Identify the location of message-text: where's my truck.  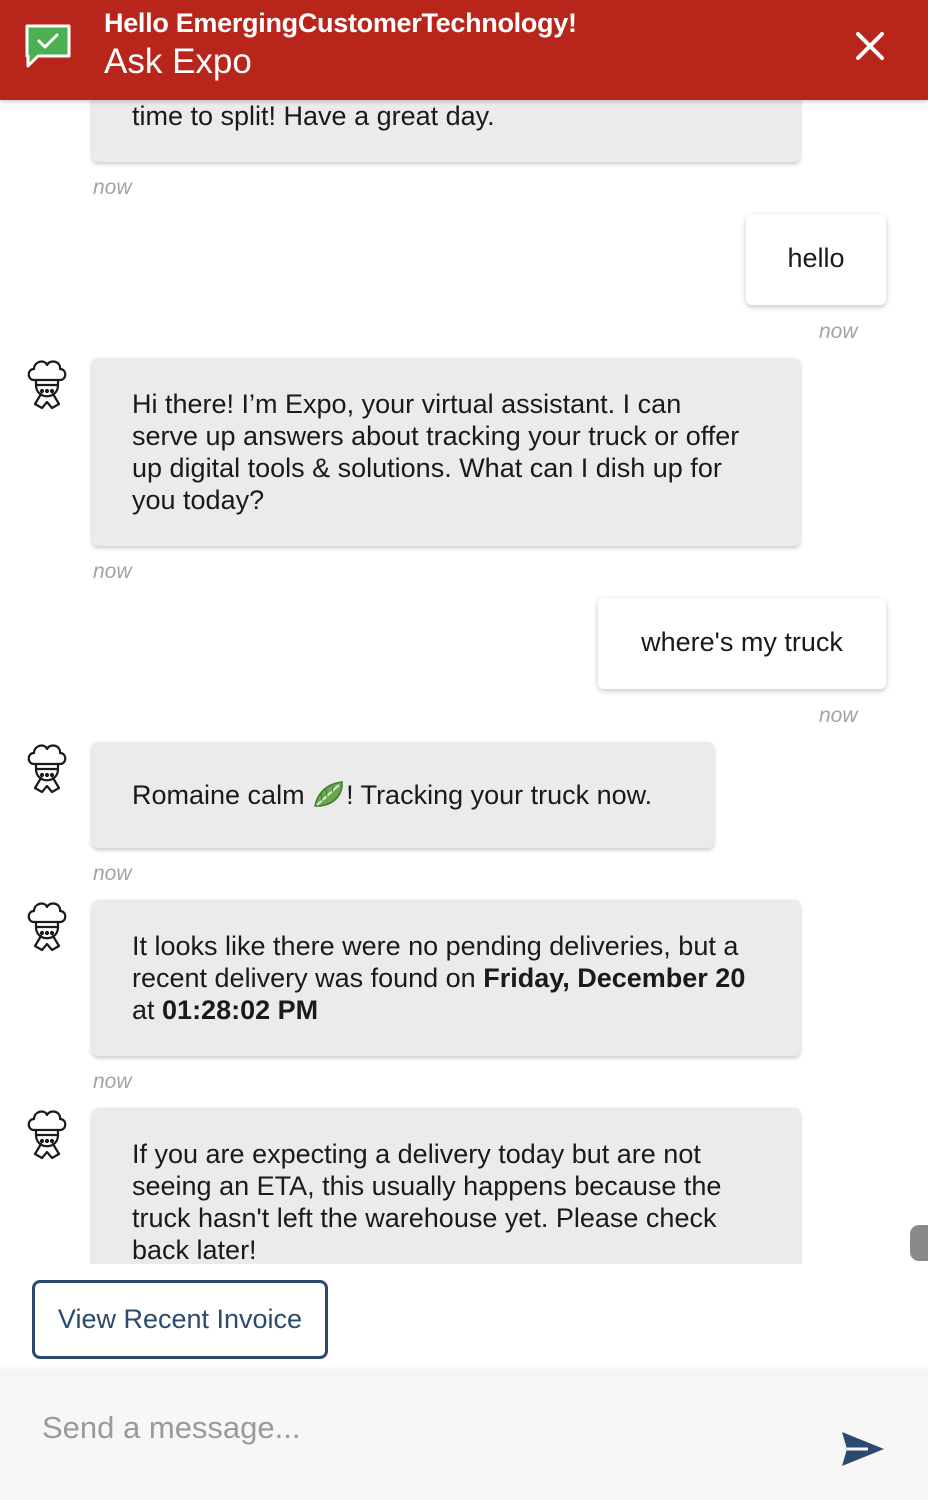
(742, 642).